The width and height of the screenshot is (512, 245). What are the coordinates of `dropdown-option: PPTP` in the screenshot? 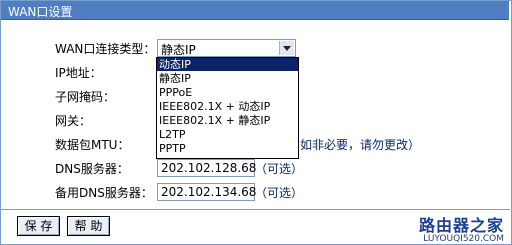 It's located at (227, 148).